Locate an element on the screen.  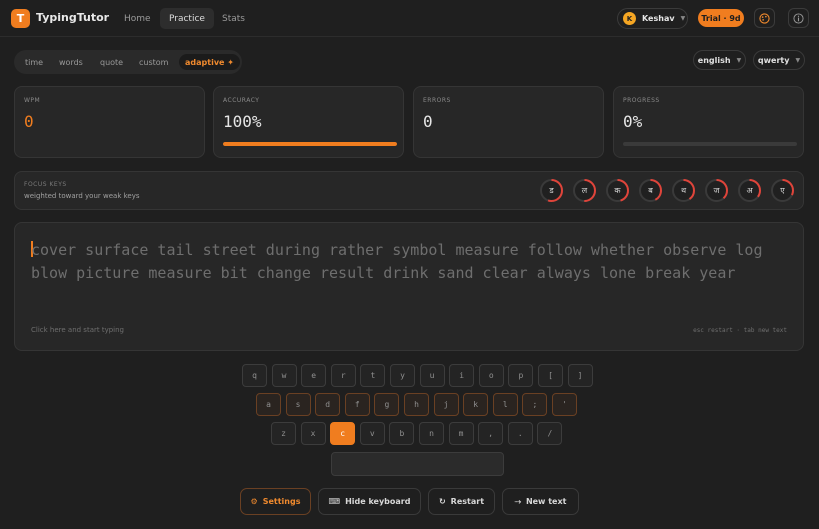
language-select: english ▼ is located at coordinates (719, 60).